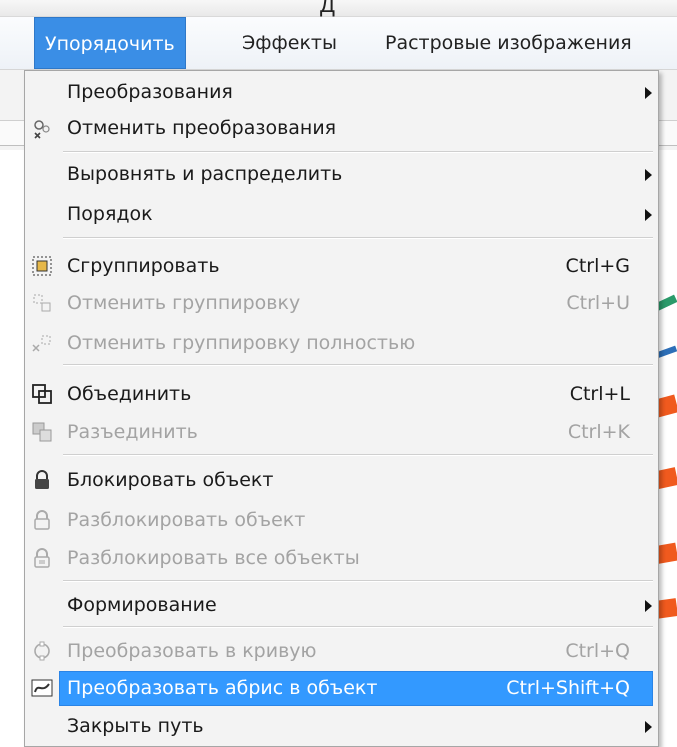  I want to click on menu-item-clear-transformations: Отменить преобразования, so click(341, 128).